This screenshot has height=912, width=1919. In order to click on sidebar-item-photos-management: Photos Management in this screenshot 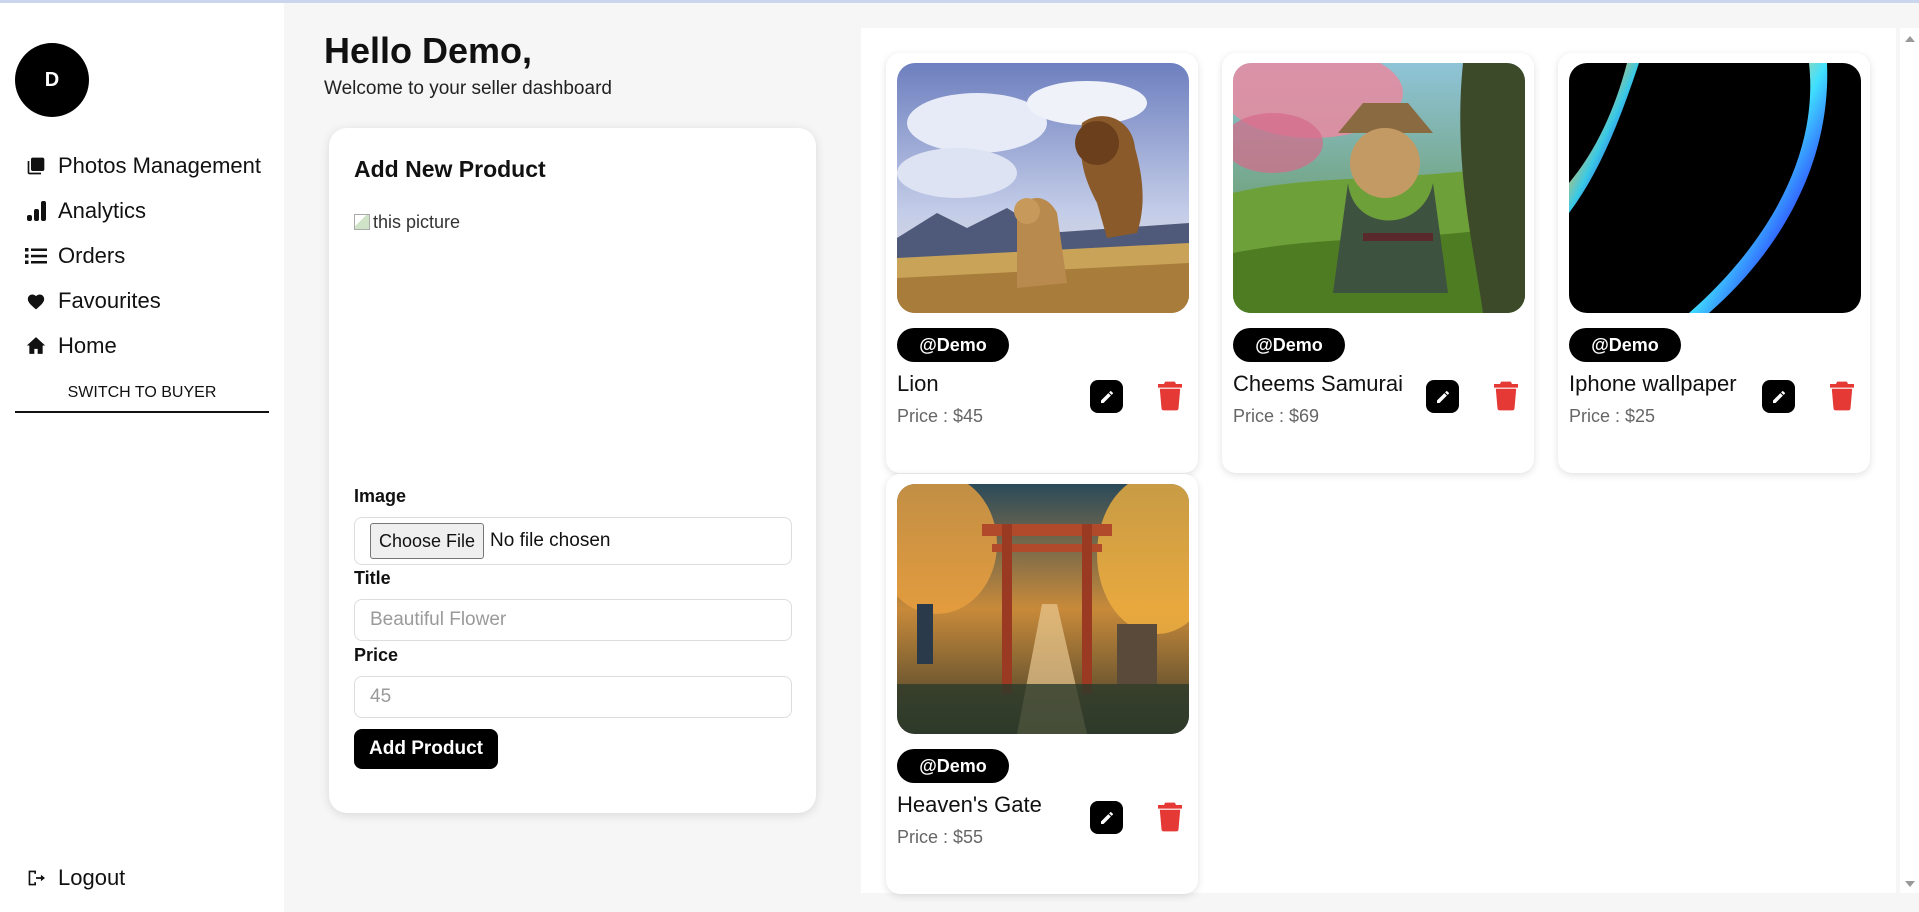, I will do `click(142, 165)`.